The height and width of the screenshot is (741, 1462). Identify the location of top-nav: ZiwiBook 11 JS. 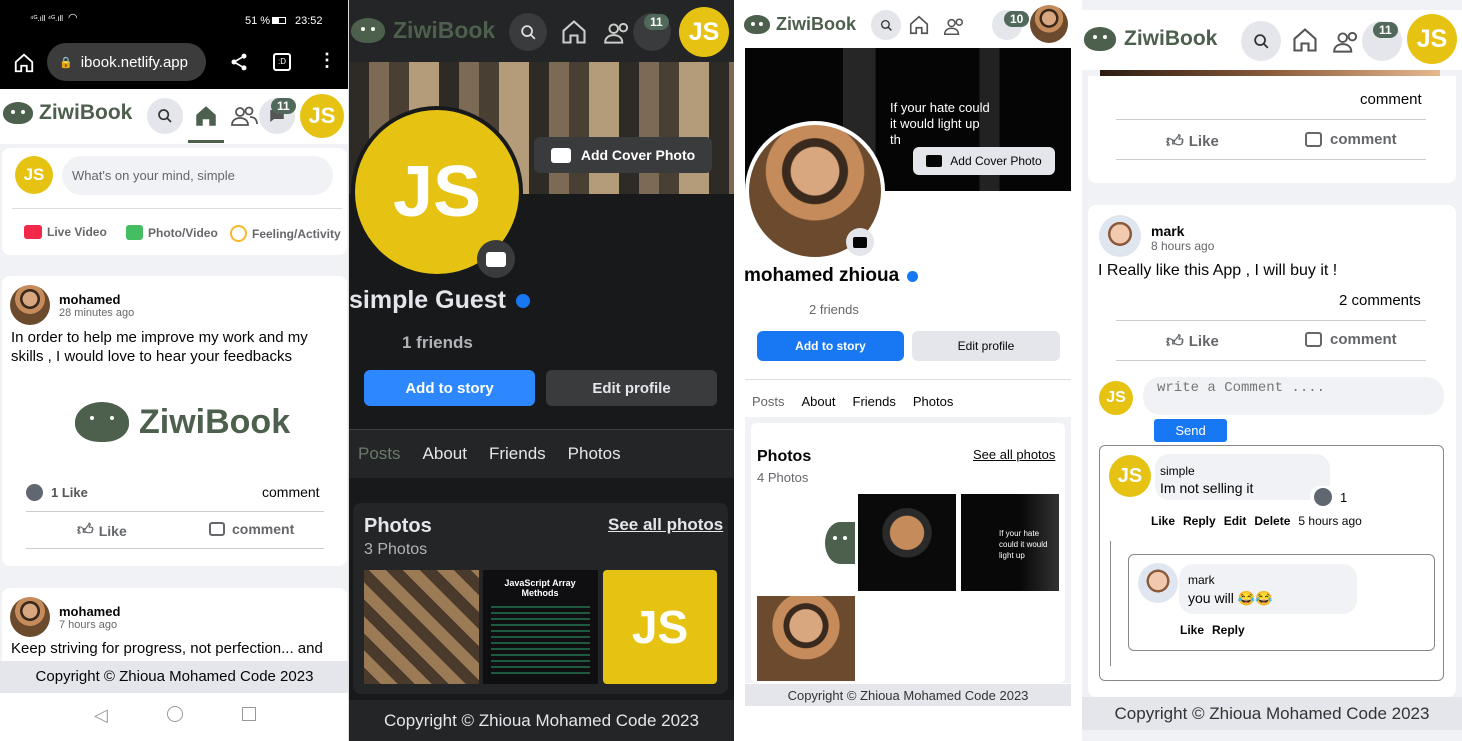
(1272, 40).